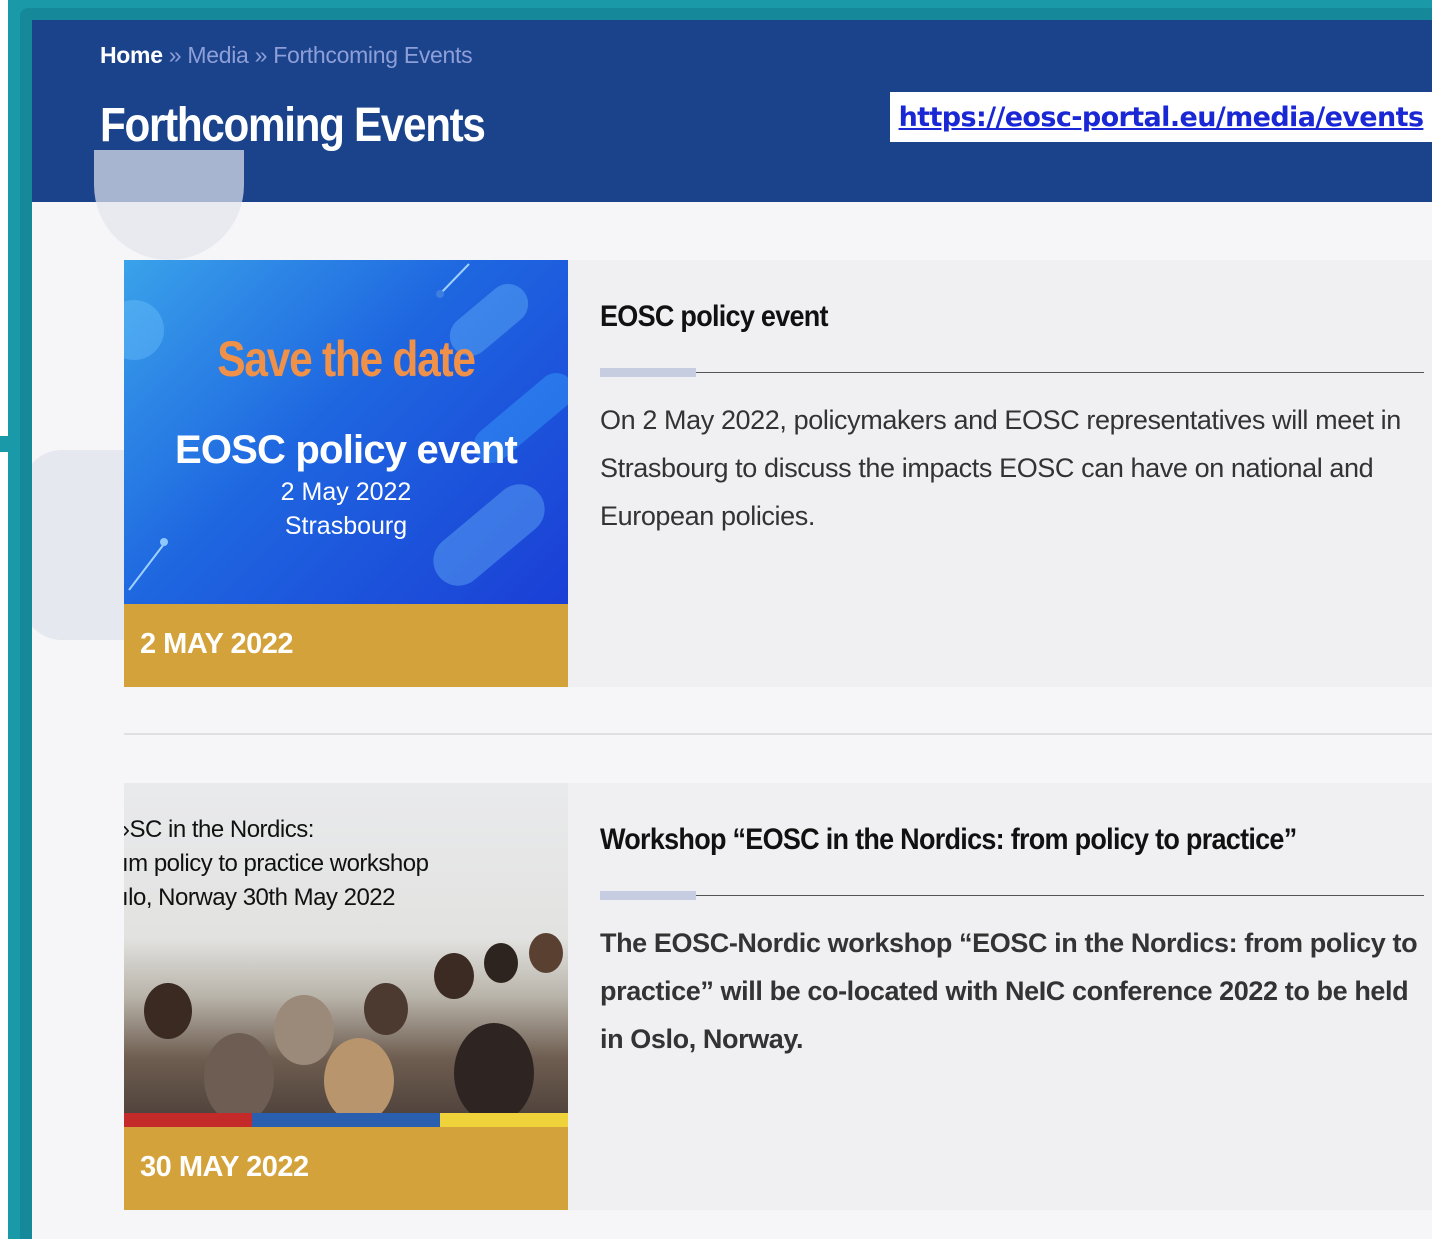 This screenshot has width=1432, height=1239. Describe the element at coordinates (346, 526) in the screenshot. I see `image-event-city: Strasbourg` at that location.